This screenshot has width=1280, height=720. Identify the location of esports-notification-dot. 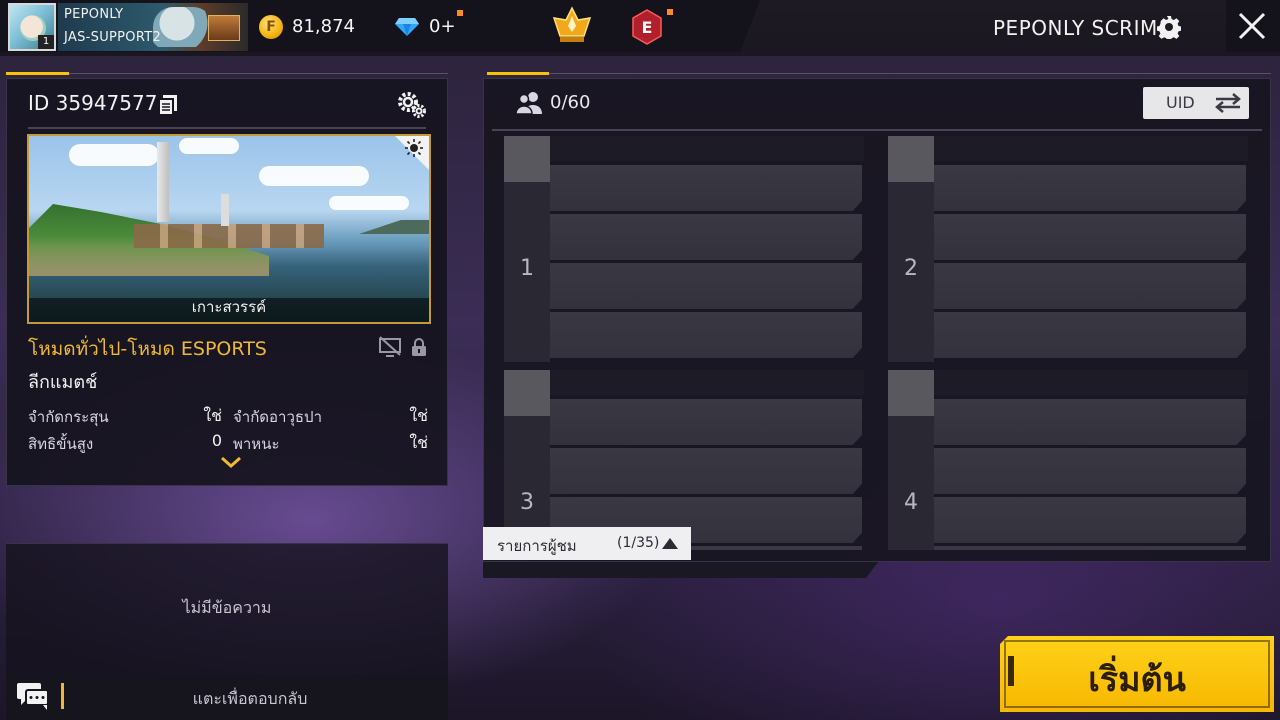
(670, 12).